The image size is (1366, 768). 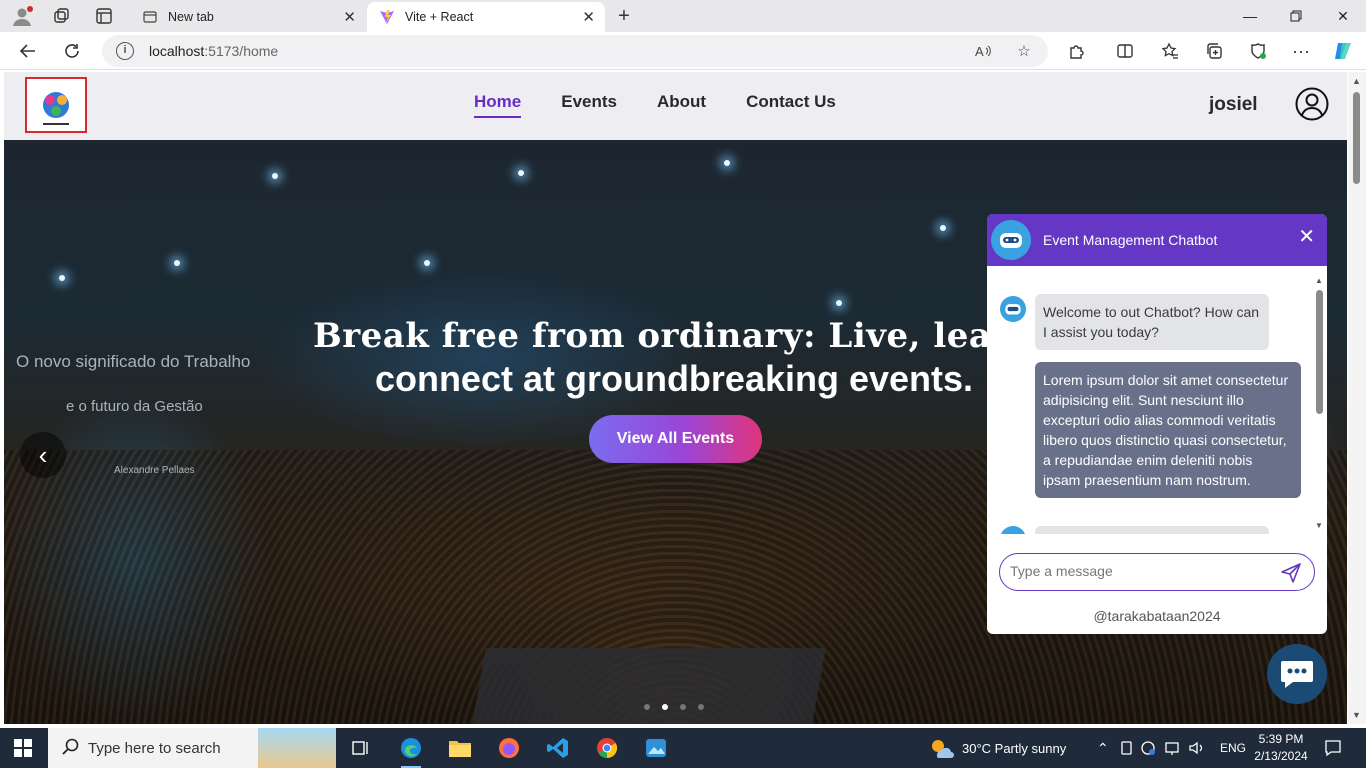 What do you see at coordinates (72, 51) in the screenshot?
I see `refresh-icon` at bounding box center [72, 51].